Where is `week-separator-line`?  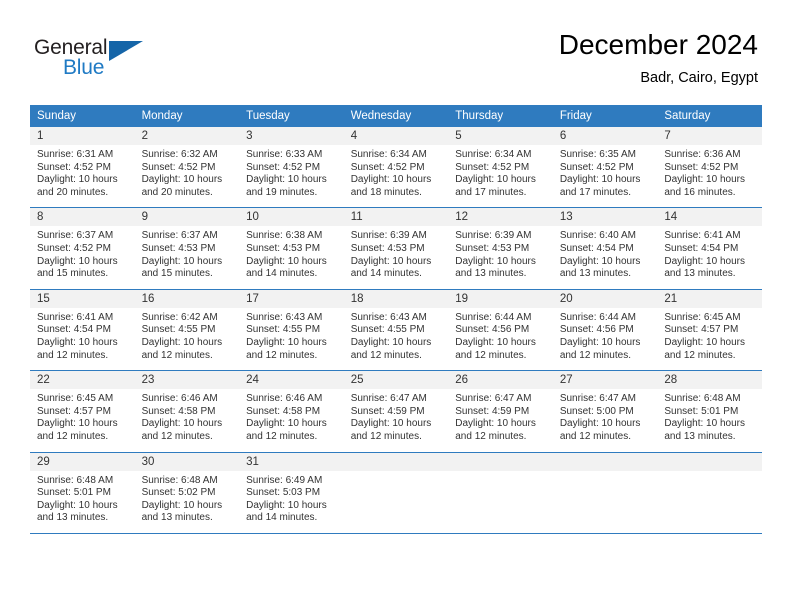 week-separator-line is located at coordinates (396, 533).